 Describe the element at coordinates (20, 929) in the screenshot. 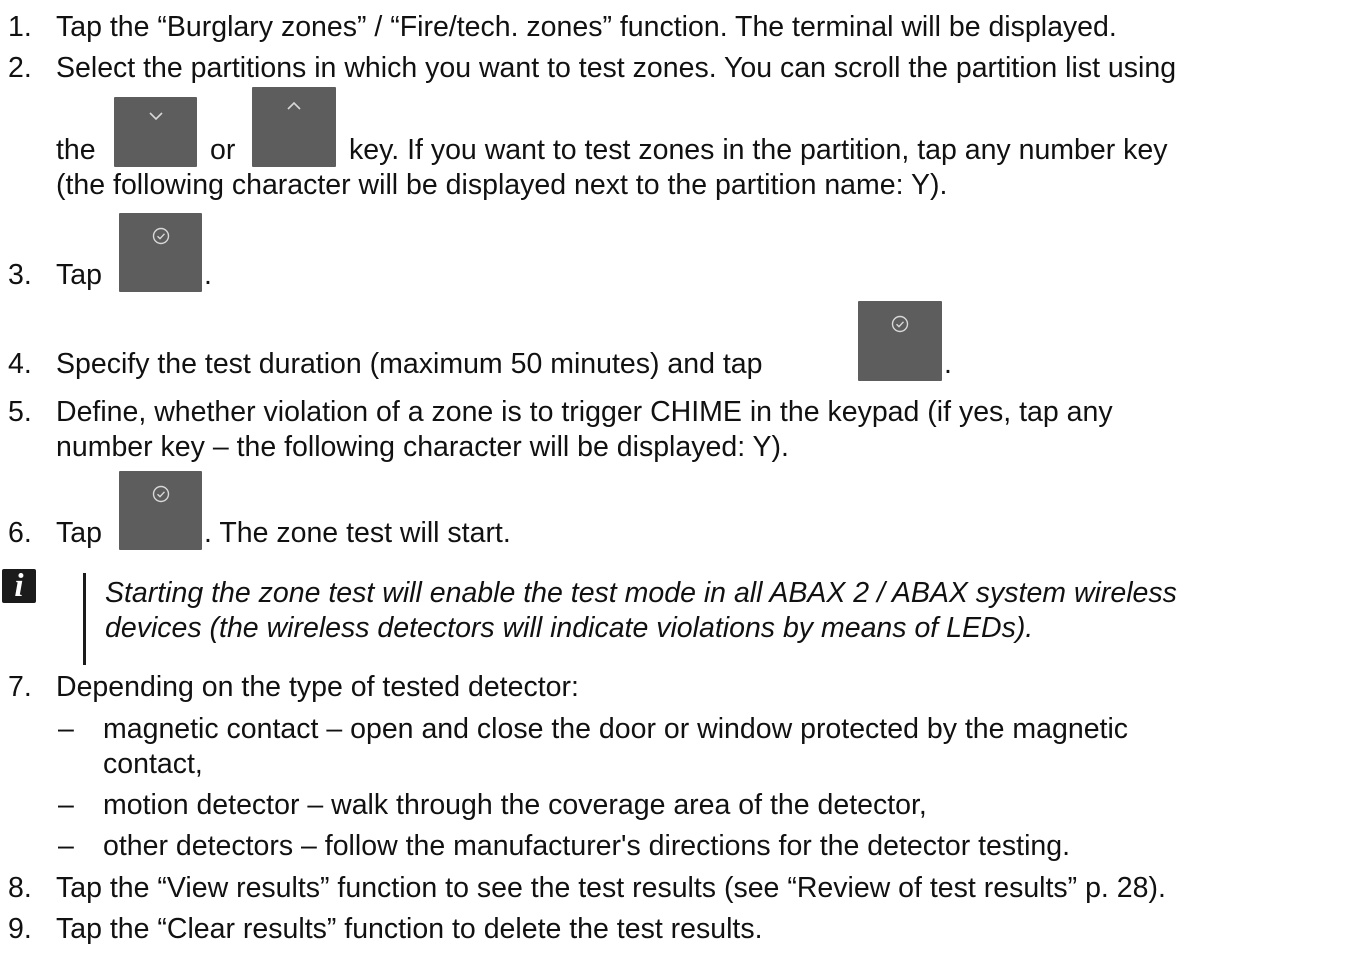

I see `step-number: 9.` at that location.